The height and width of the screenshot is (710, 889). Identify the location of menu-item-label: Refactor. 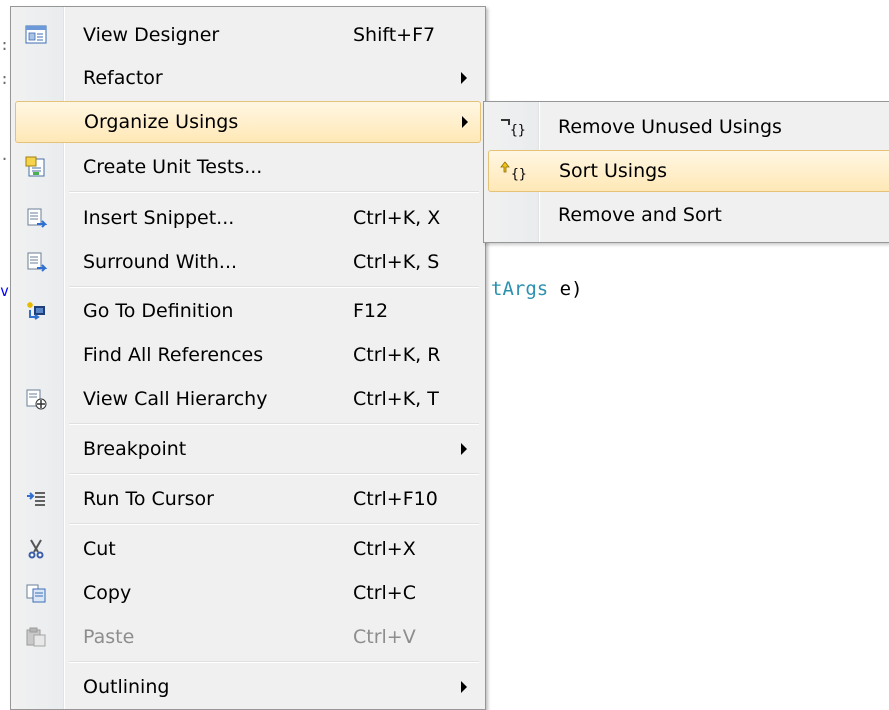
(123, 78).